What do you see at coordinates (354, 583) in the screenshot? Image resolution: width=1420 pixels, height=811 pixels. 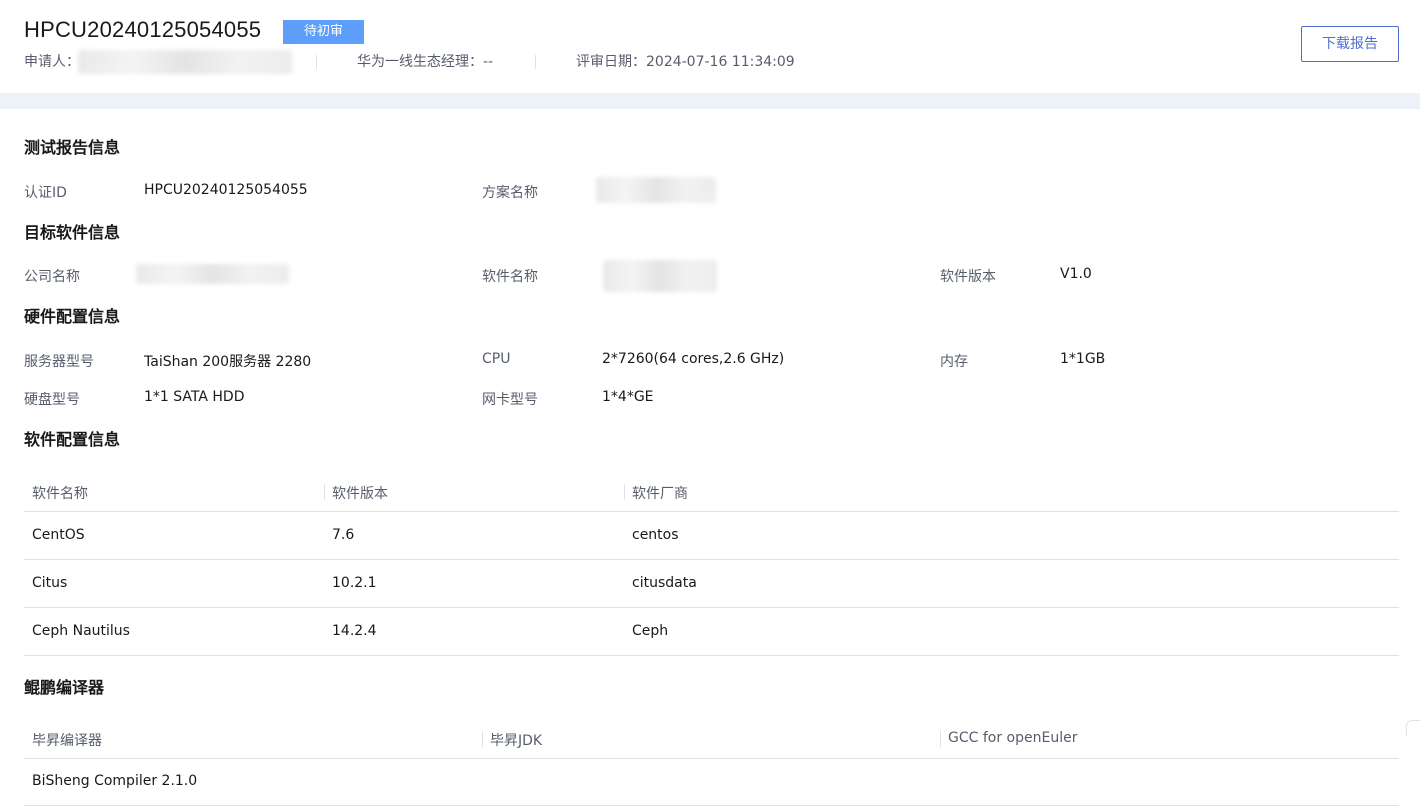 I see `table-cell: 10.2.1` at bounding box center [354, 583].